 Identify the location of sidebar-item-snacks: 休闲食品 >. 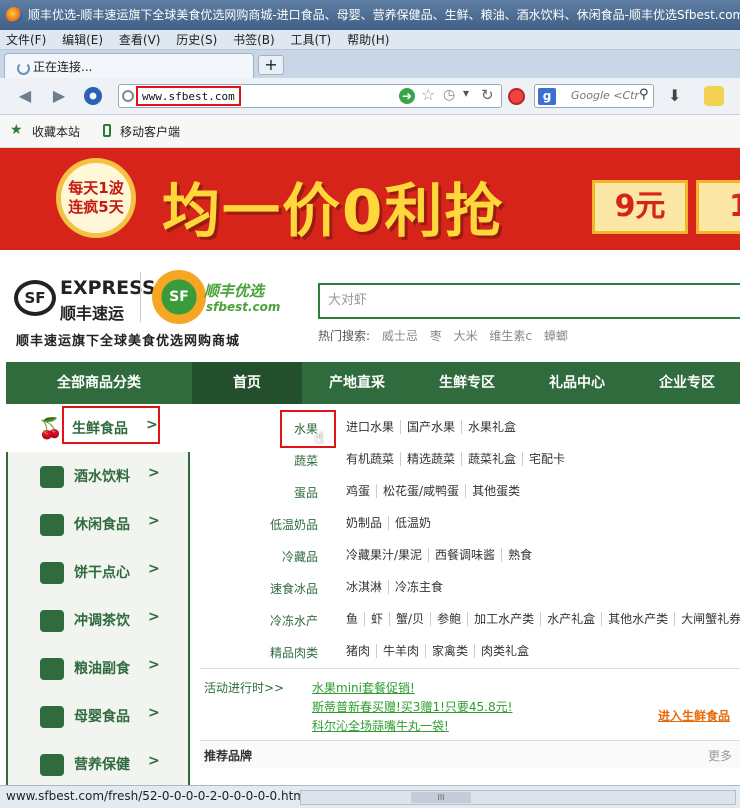
(98, 524).